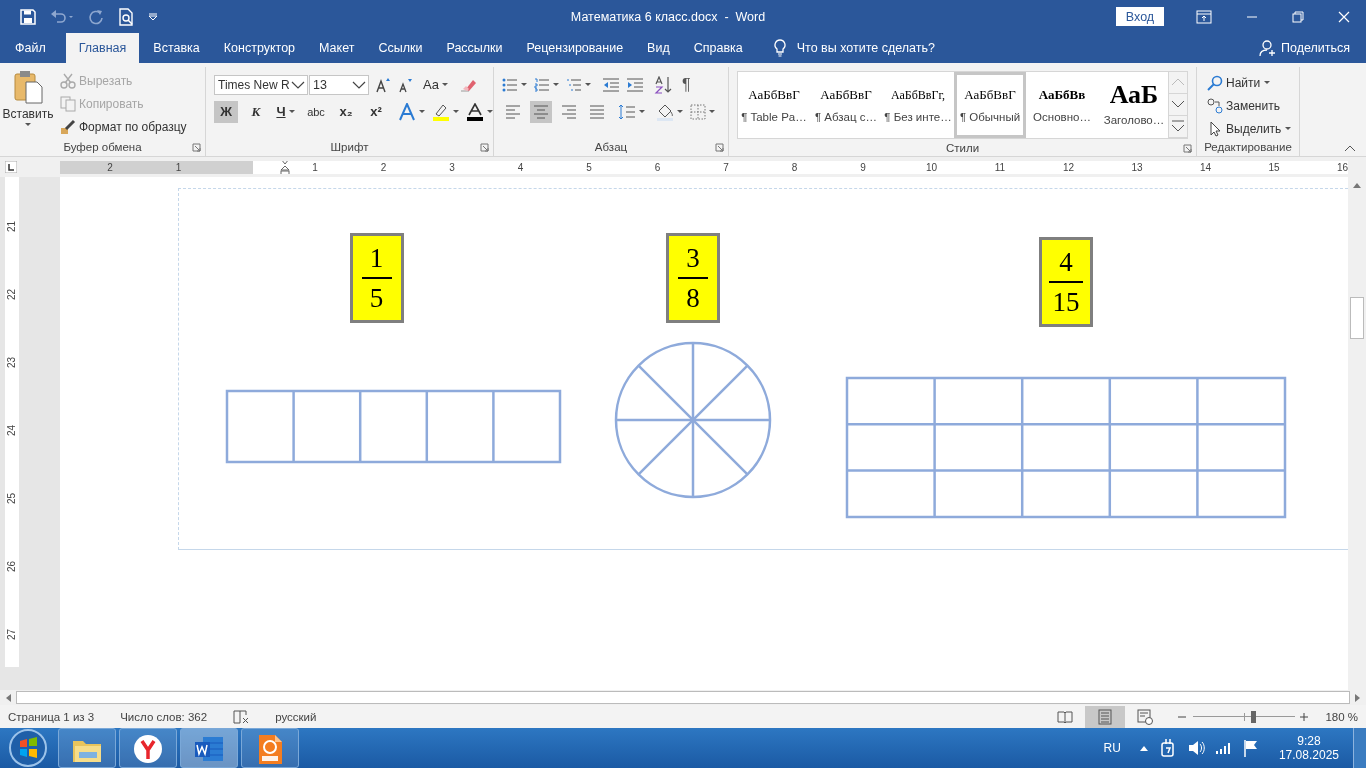 The image size is (1366, 768). I want to click on bullet-list-icon, so click(510, 84).